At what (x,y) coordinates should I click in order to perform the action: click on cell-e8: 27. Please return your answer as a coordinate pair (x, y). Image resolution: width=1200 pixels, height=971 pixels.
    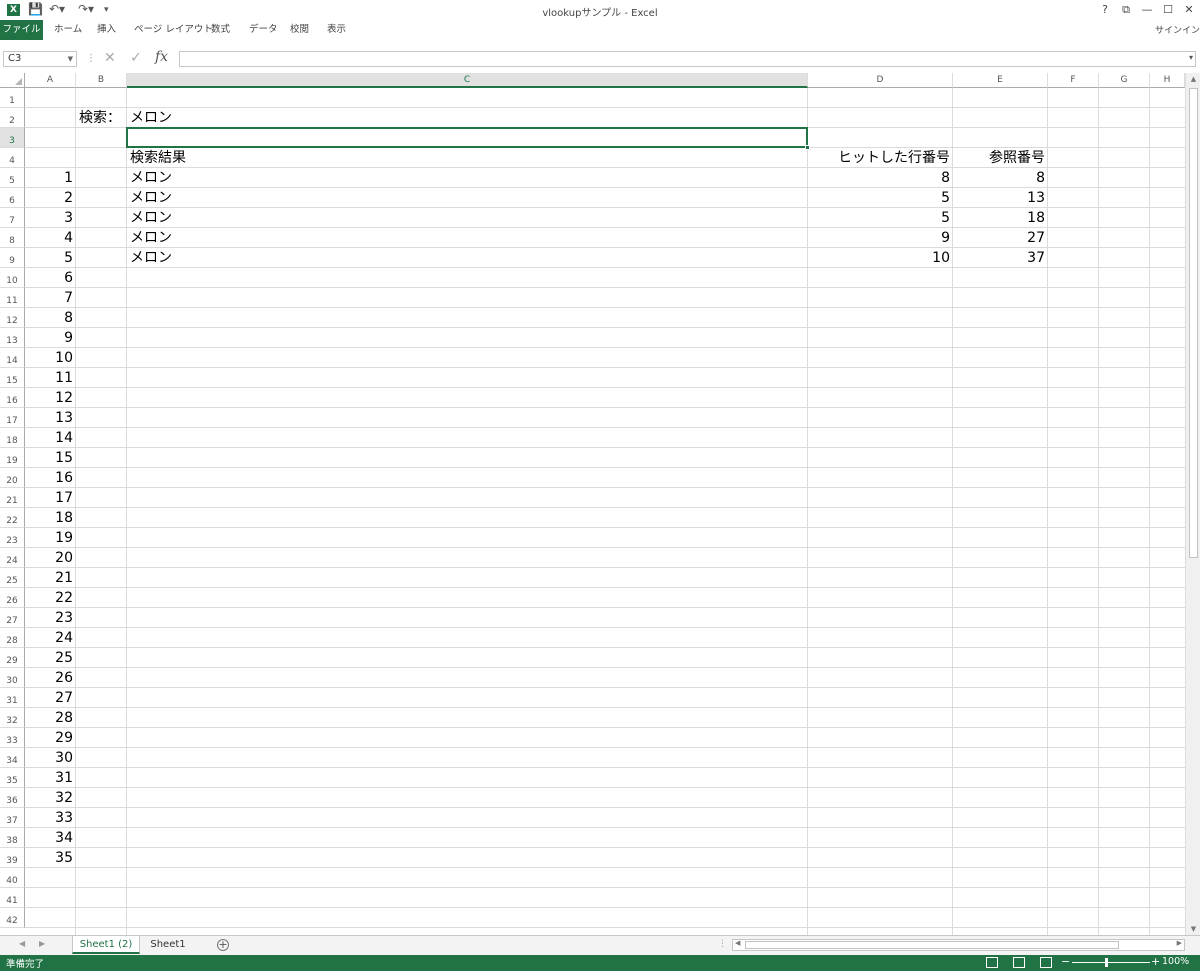
    Looking at the image, I should click on (1000, 238).